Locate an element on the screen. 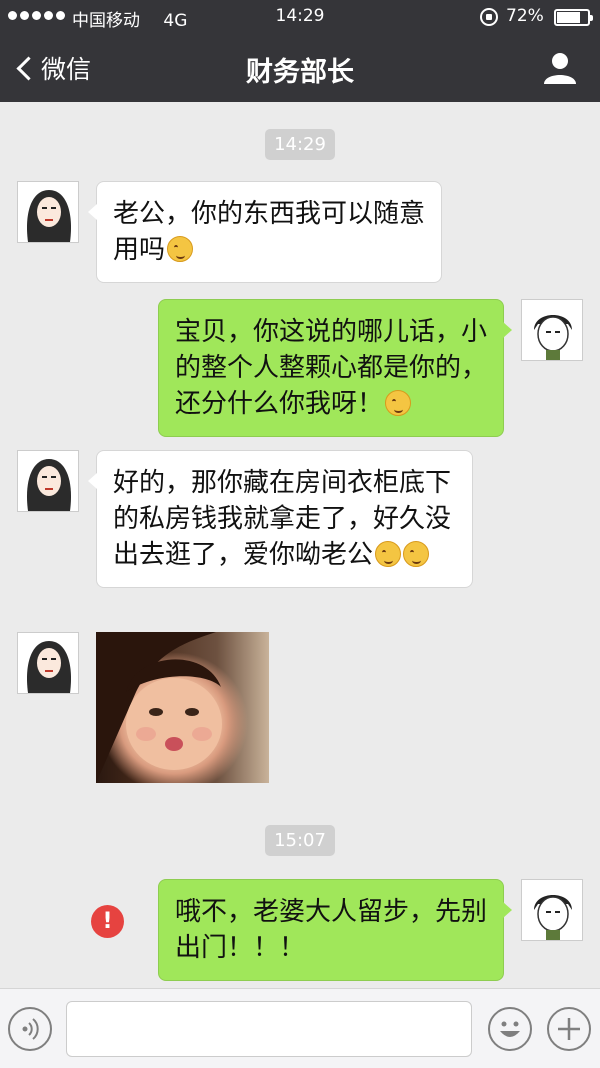  message-bubble-incoming: 老公，你的东西我可以随意用吗 is located at coordinates (265, 232).